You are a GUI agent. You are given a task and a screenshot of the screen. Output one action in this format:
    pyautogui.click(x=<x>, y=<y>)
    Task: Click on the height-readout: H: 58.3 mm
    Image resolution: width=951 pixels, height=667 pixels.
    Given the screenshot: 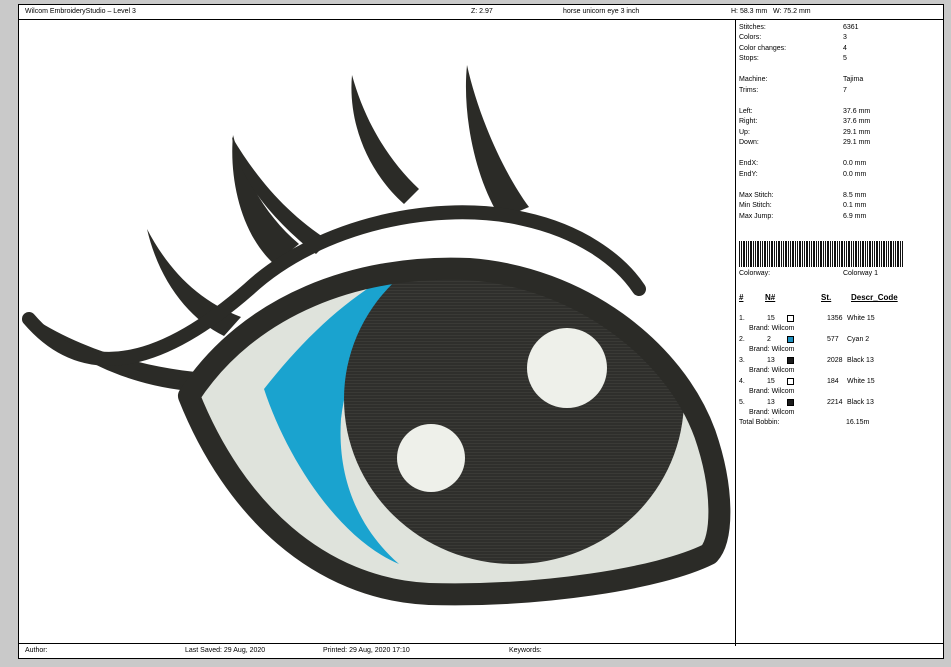 What is the action you would take?
    pyautogui.click(x=749, y=11)
    